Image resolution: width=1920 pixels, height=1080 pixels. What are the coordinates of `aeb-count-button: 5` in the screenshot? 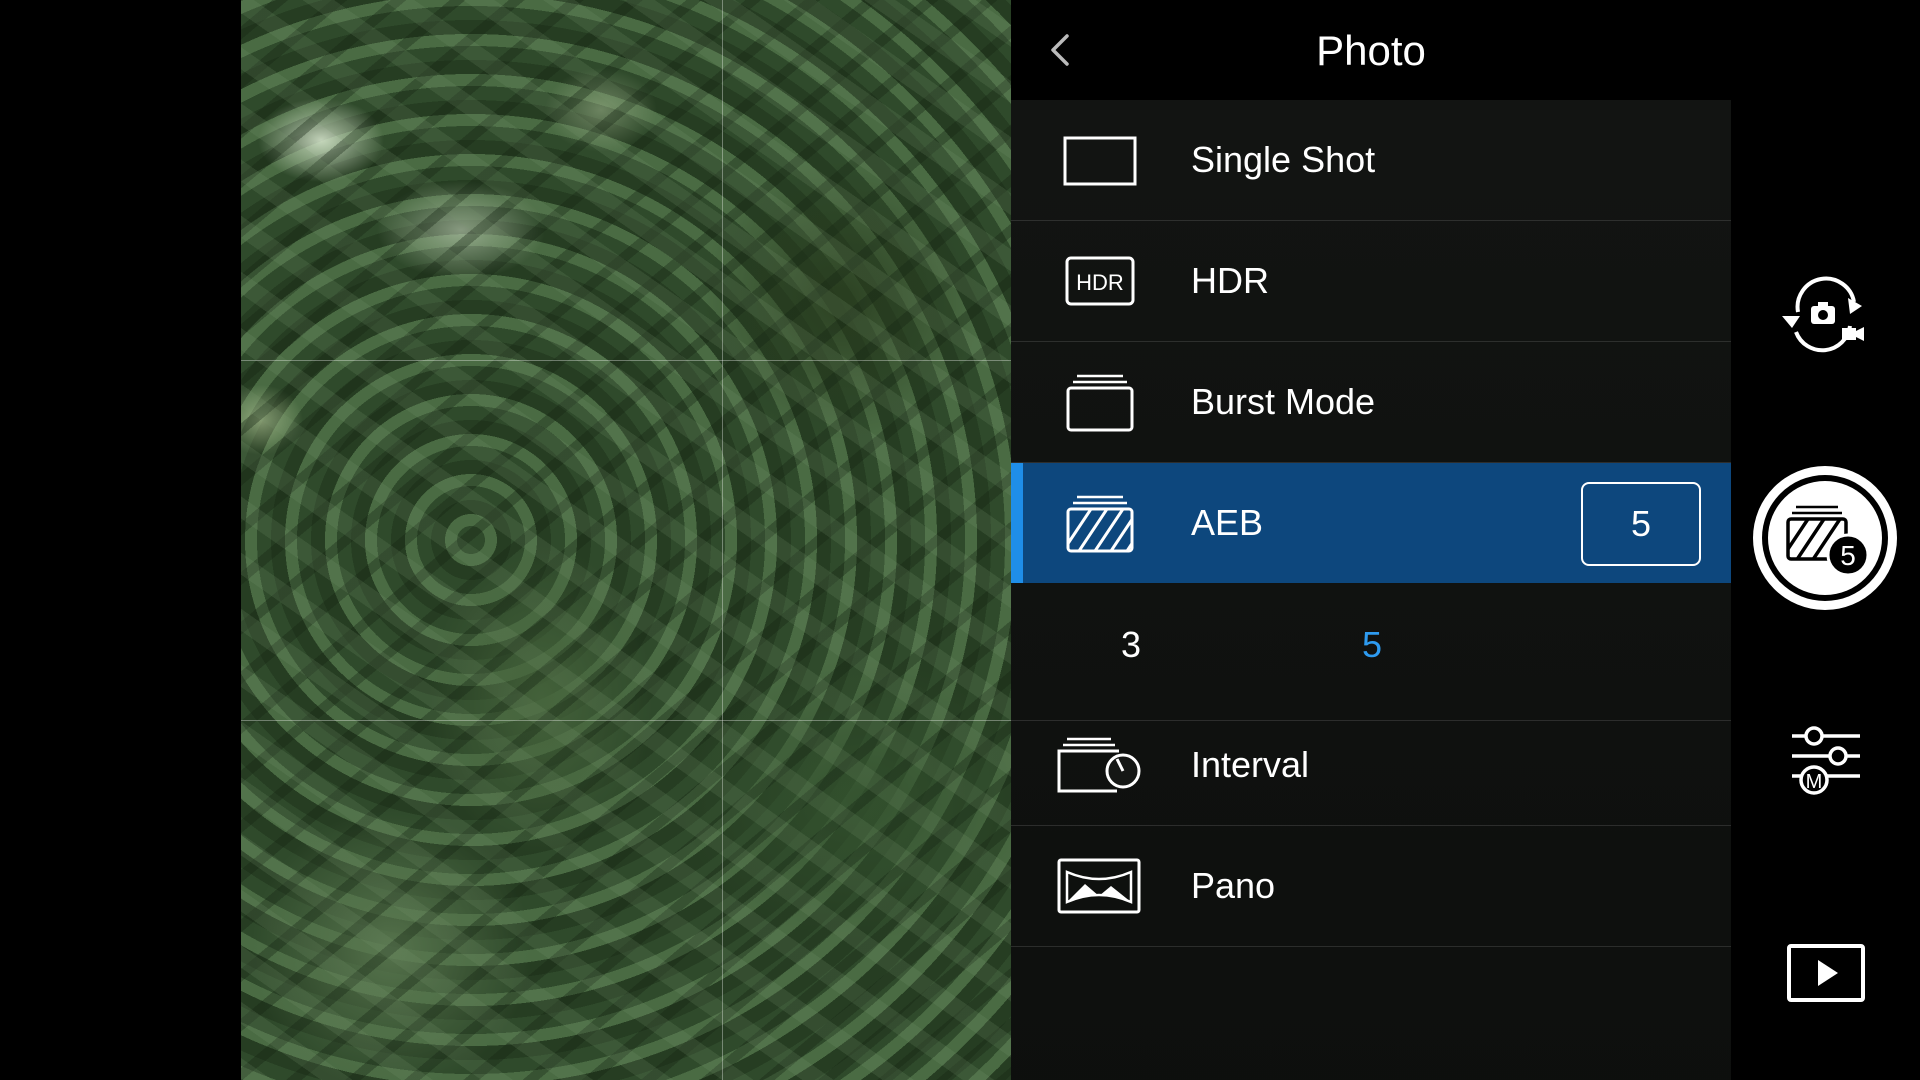 It's located at (1641, 524).